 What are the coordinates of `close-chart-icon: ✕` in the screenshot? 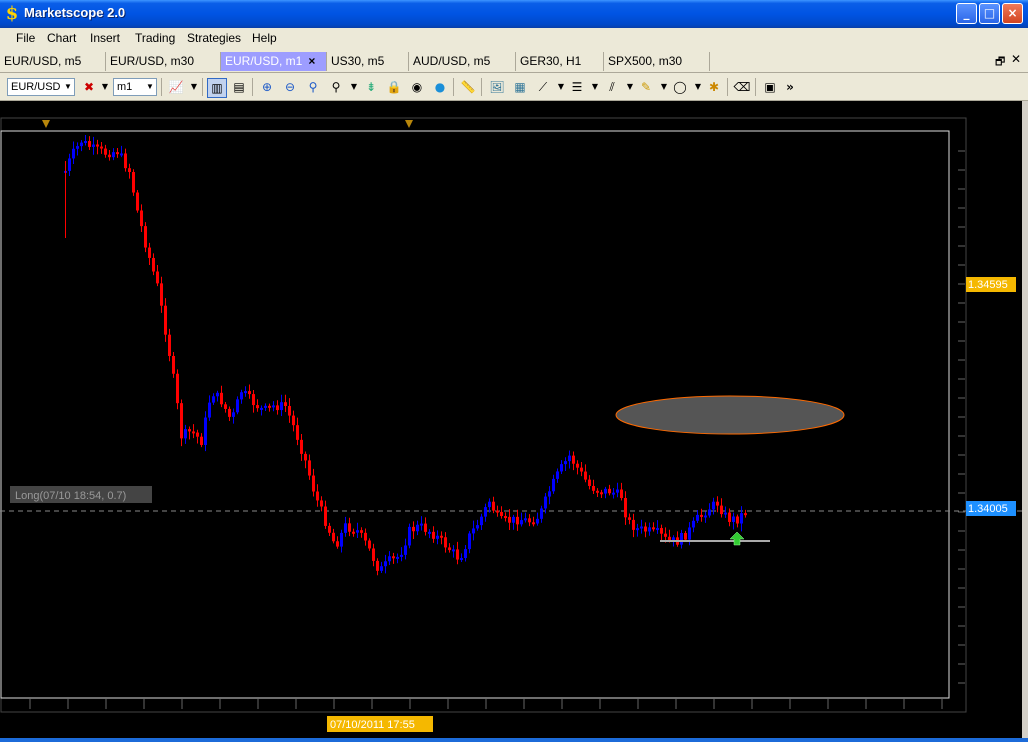 It's located at (1016, 59).